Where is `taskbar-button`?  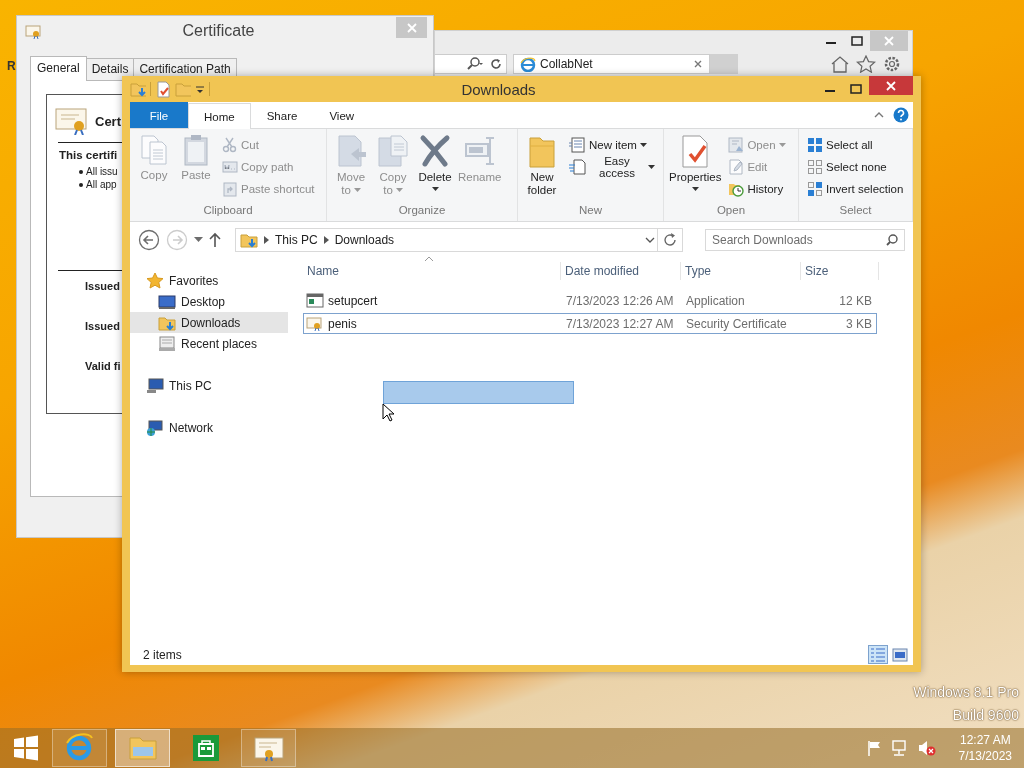
taskbar-button is located at coordinates (268, 748).